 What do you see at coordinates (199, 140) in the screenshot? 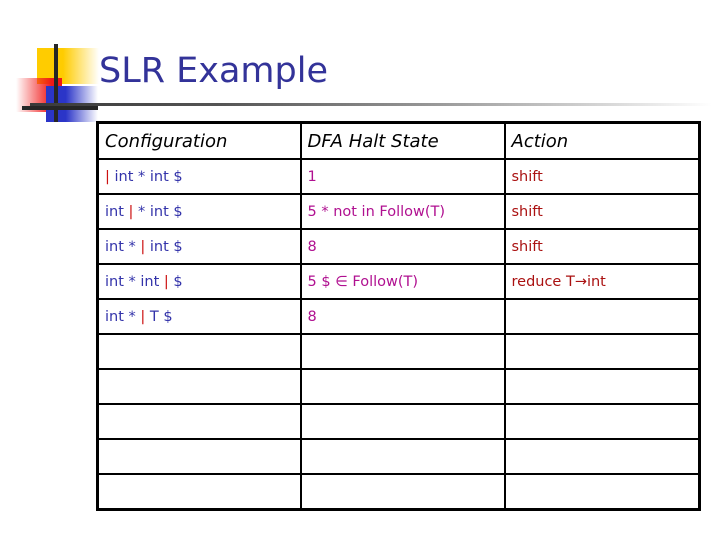
I see `column-header-configuration: Configuration` at bounding box center [199, 140].